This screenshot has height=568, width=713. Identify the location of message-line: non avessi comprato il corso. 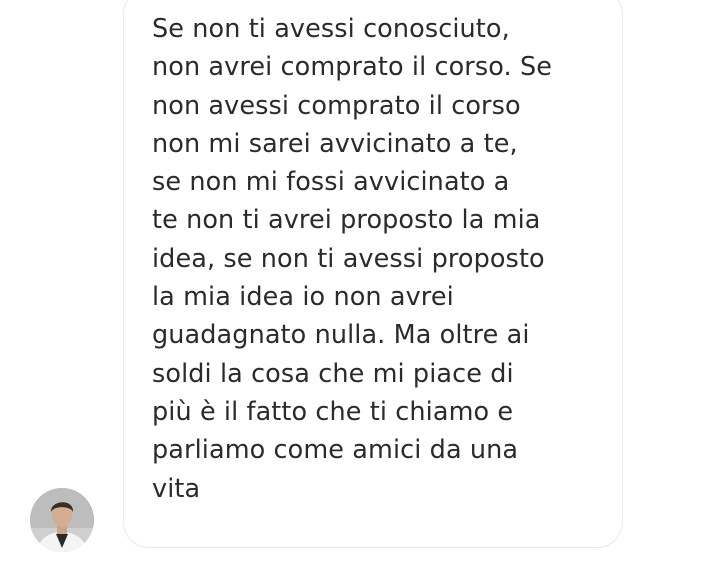
(336, 105).